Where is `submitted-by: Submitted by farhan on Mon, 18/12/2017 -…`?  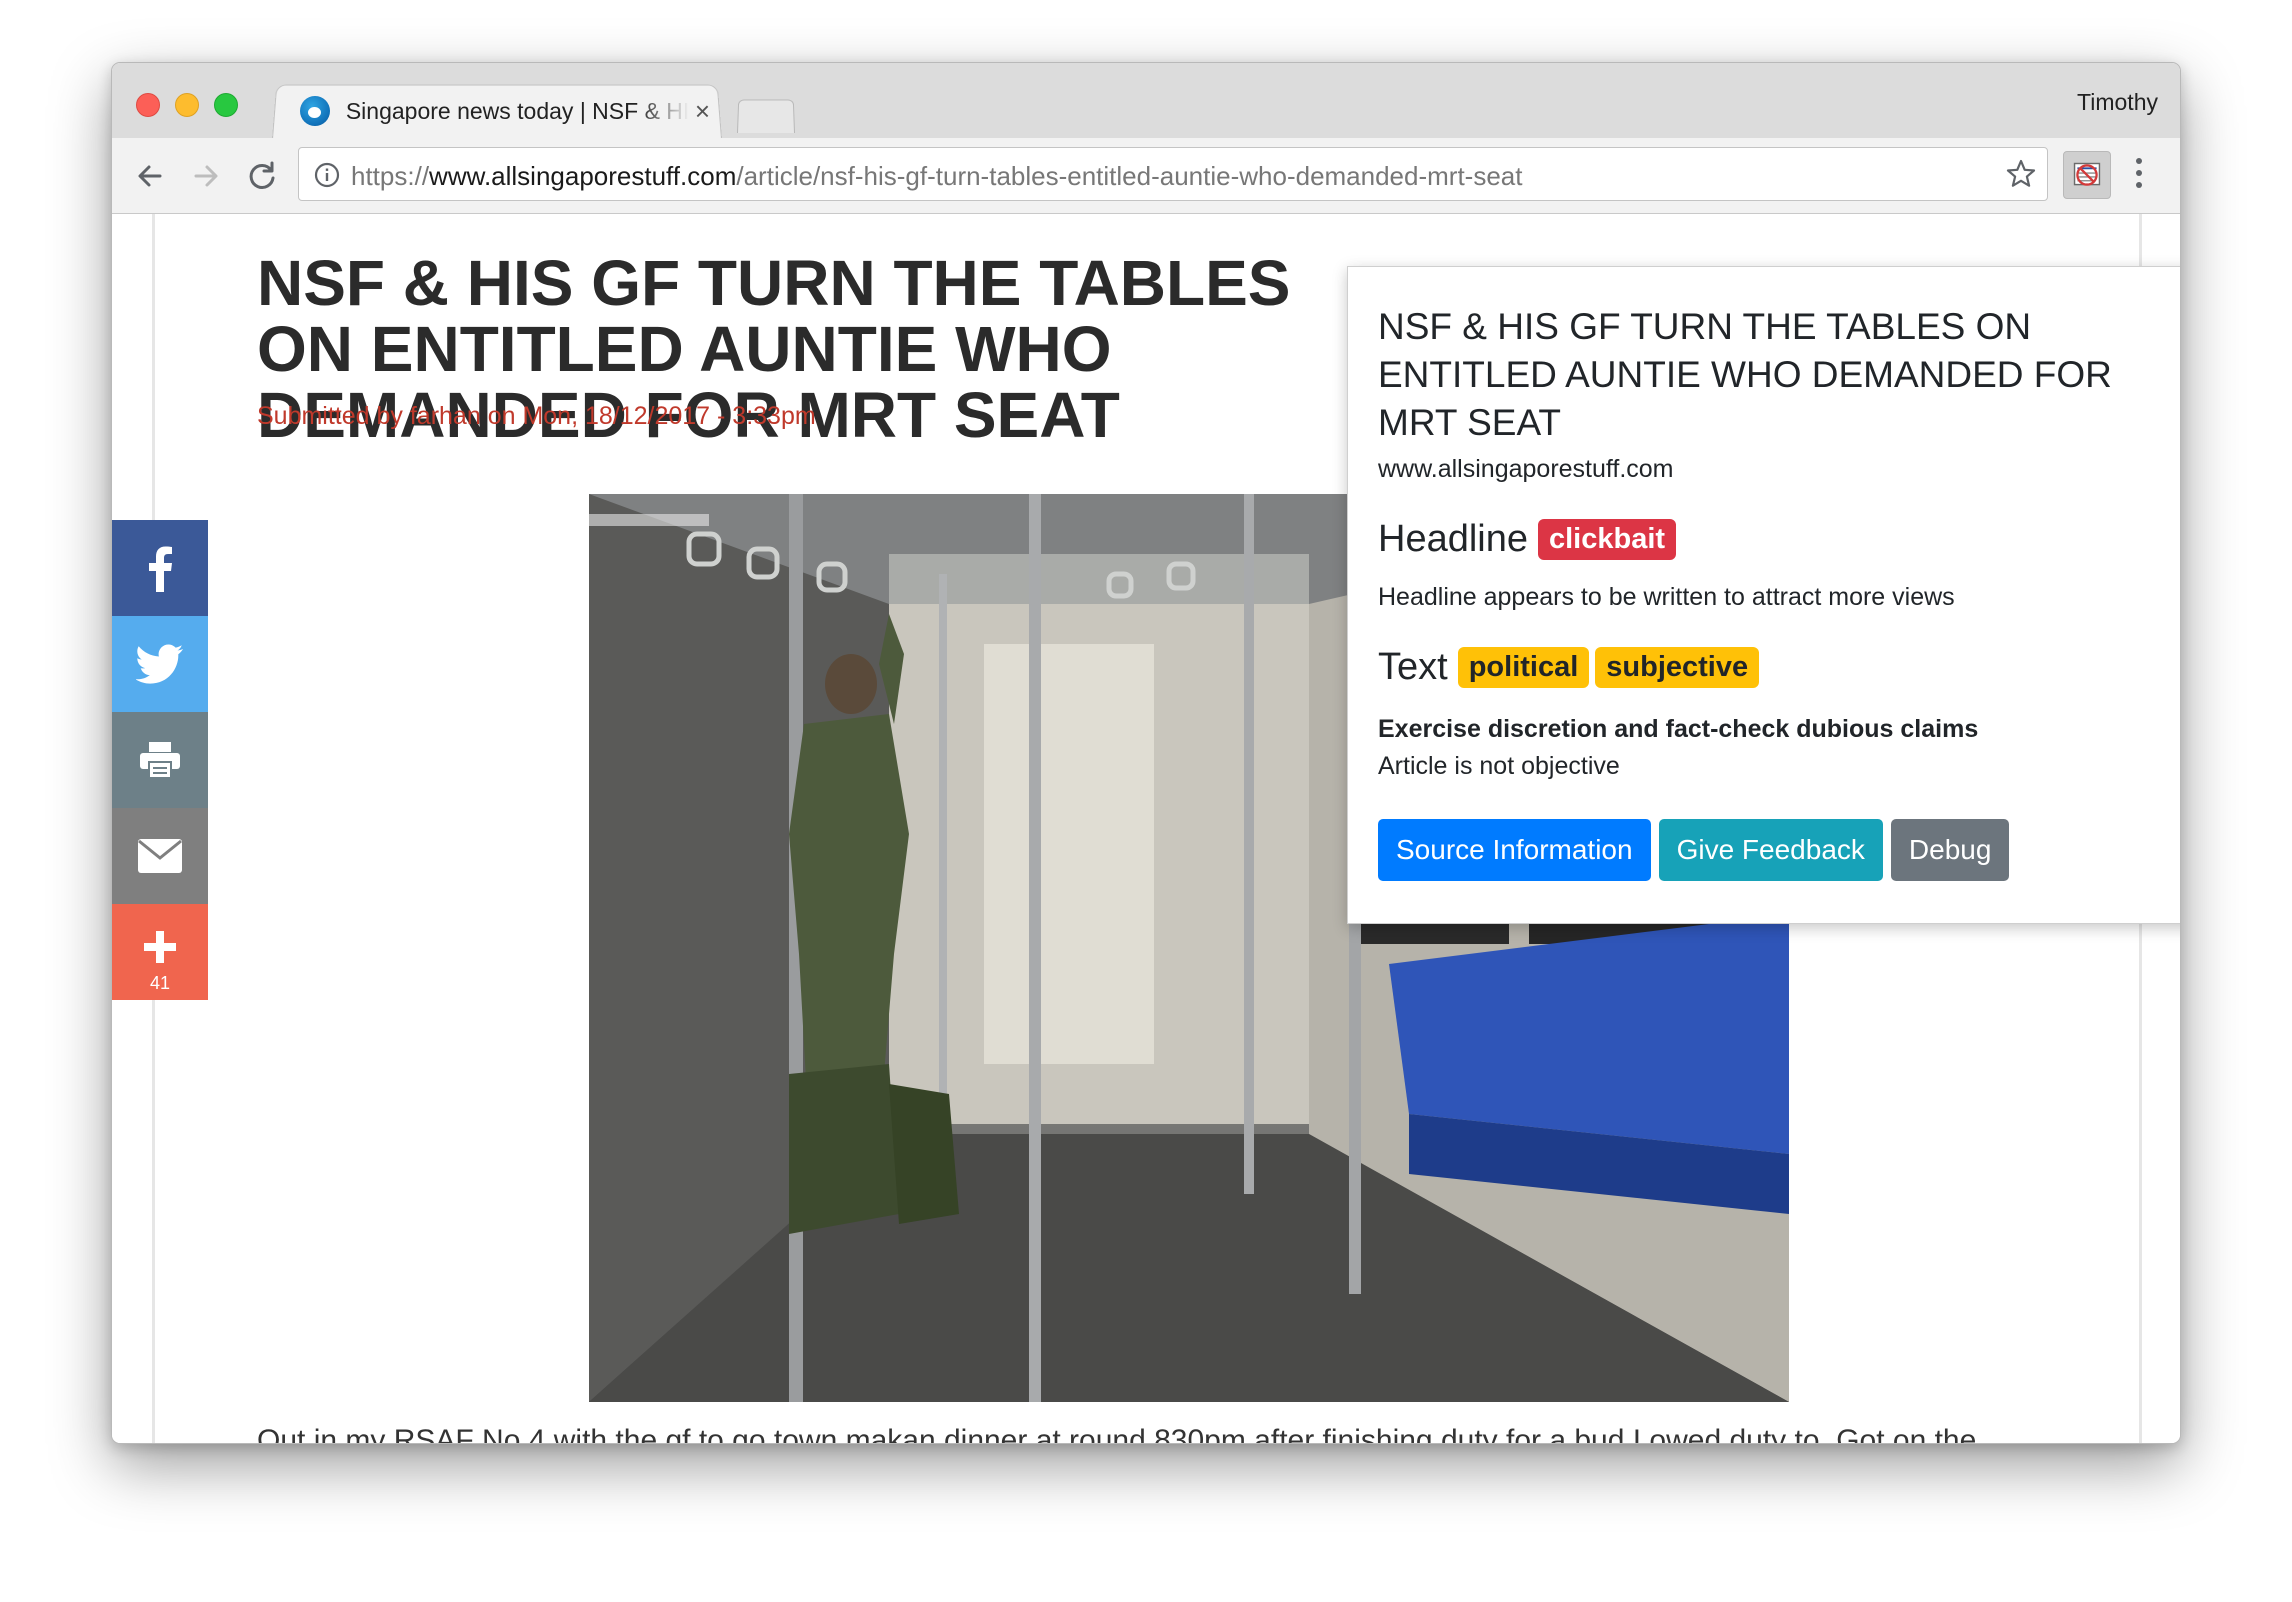 submitted-by: Submitted by farhan on Mon, 18/12/2017 -… is located at coordinates (536, 416).